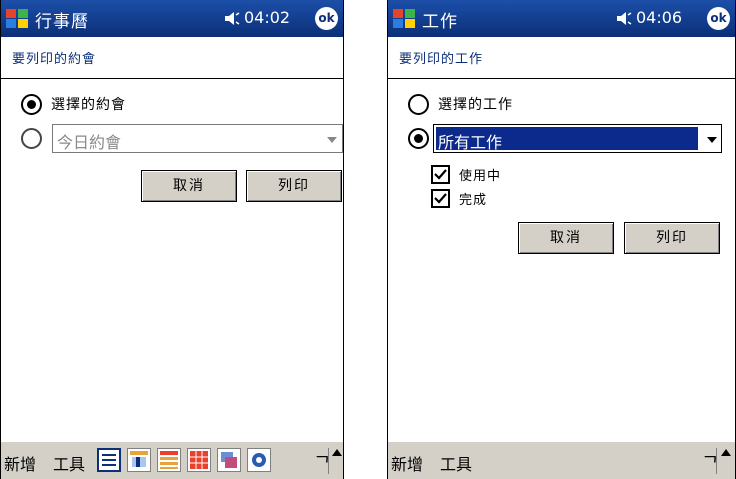  I want to click on title-bar: 行事曆 04:02 ok, so click(172, 18).